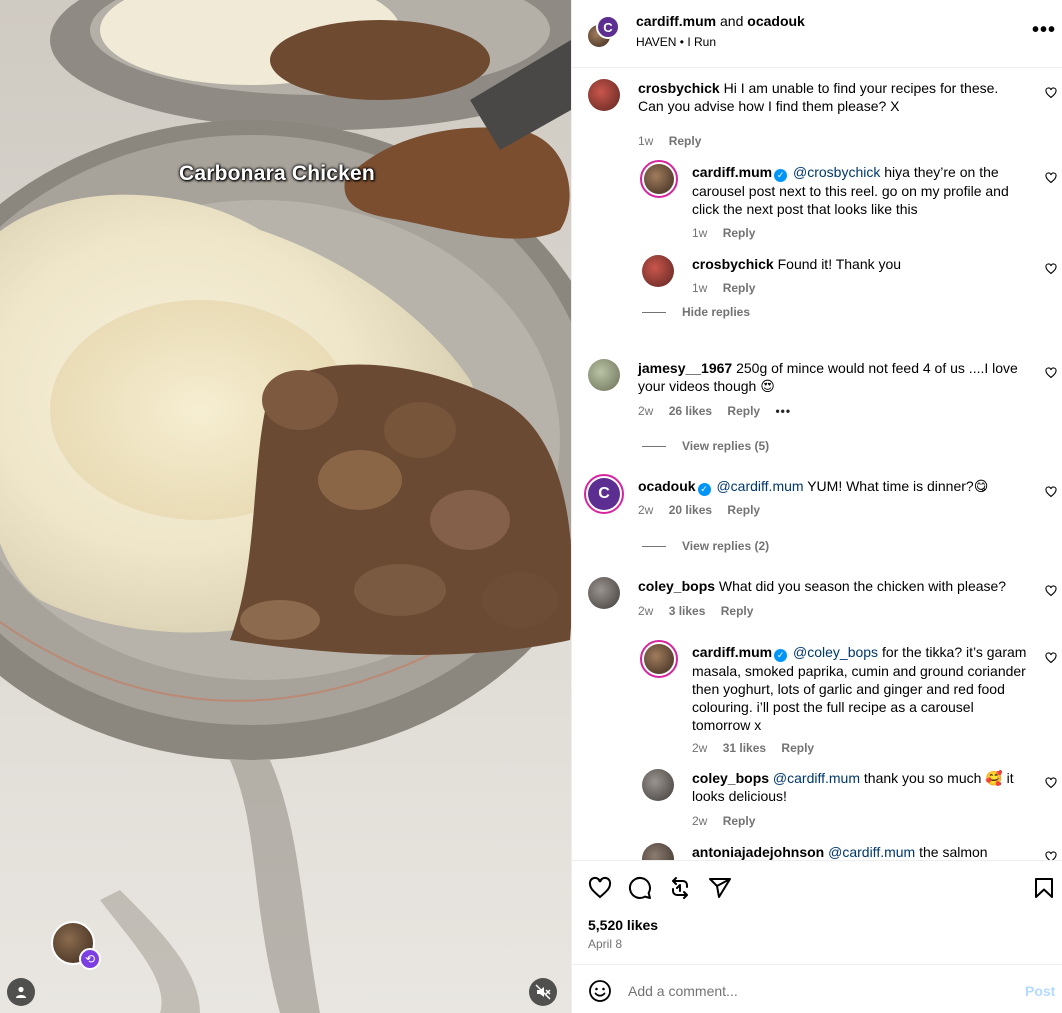 This screenshot has width=1062, height=1013. I want to click on comment-username: jamesy__1967, so click(685, 368).